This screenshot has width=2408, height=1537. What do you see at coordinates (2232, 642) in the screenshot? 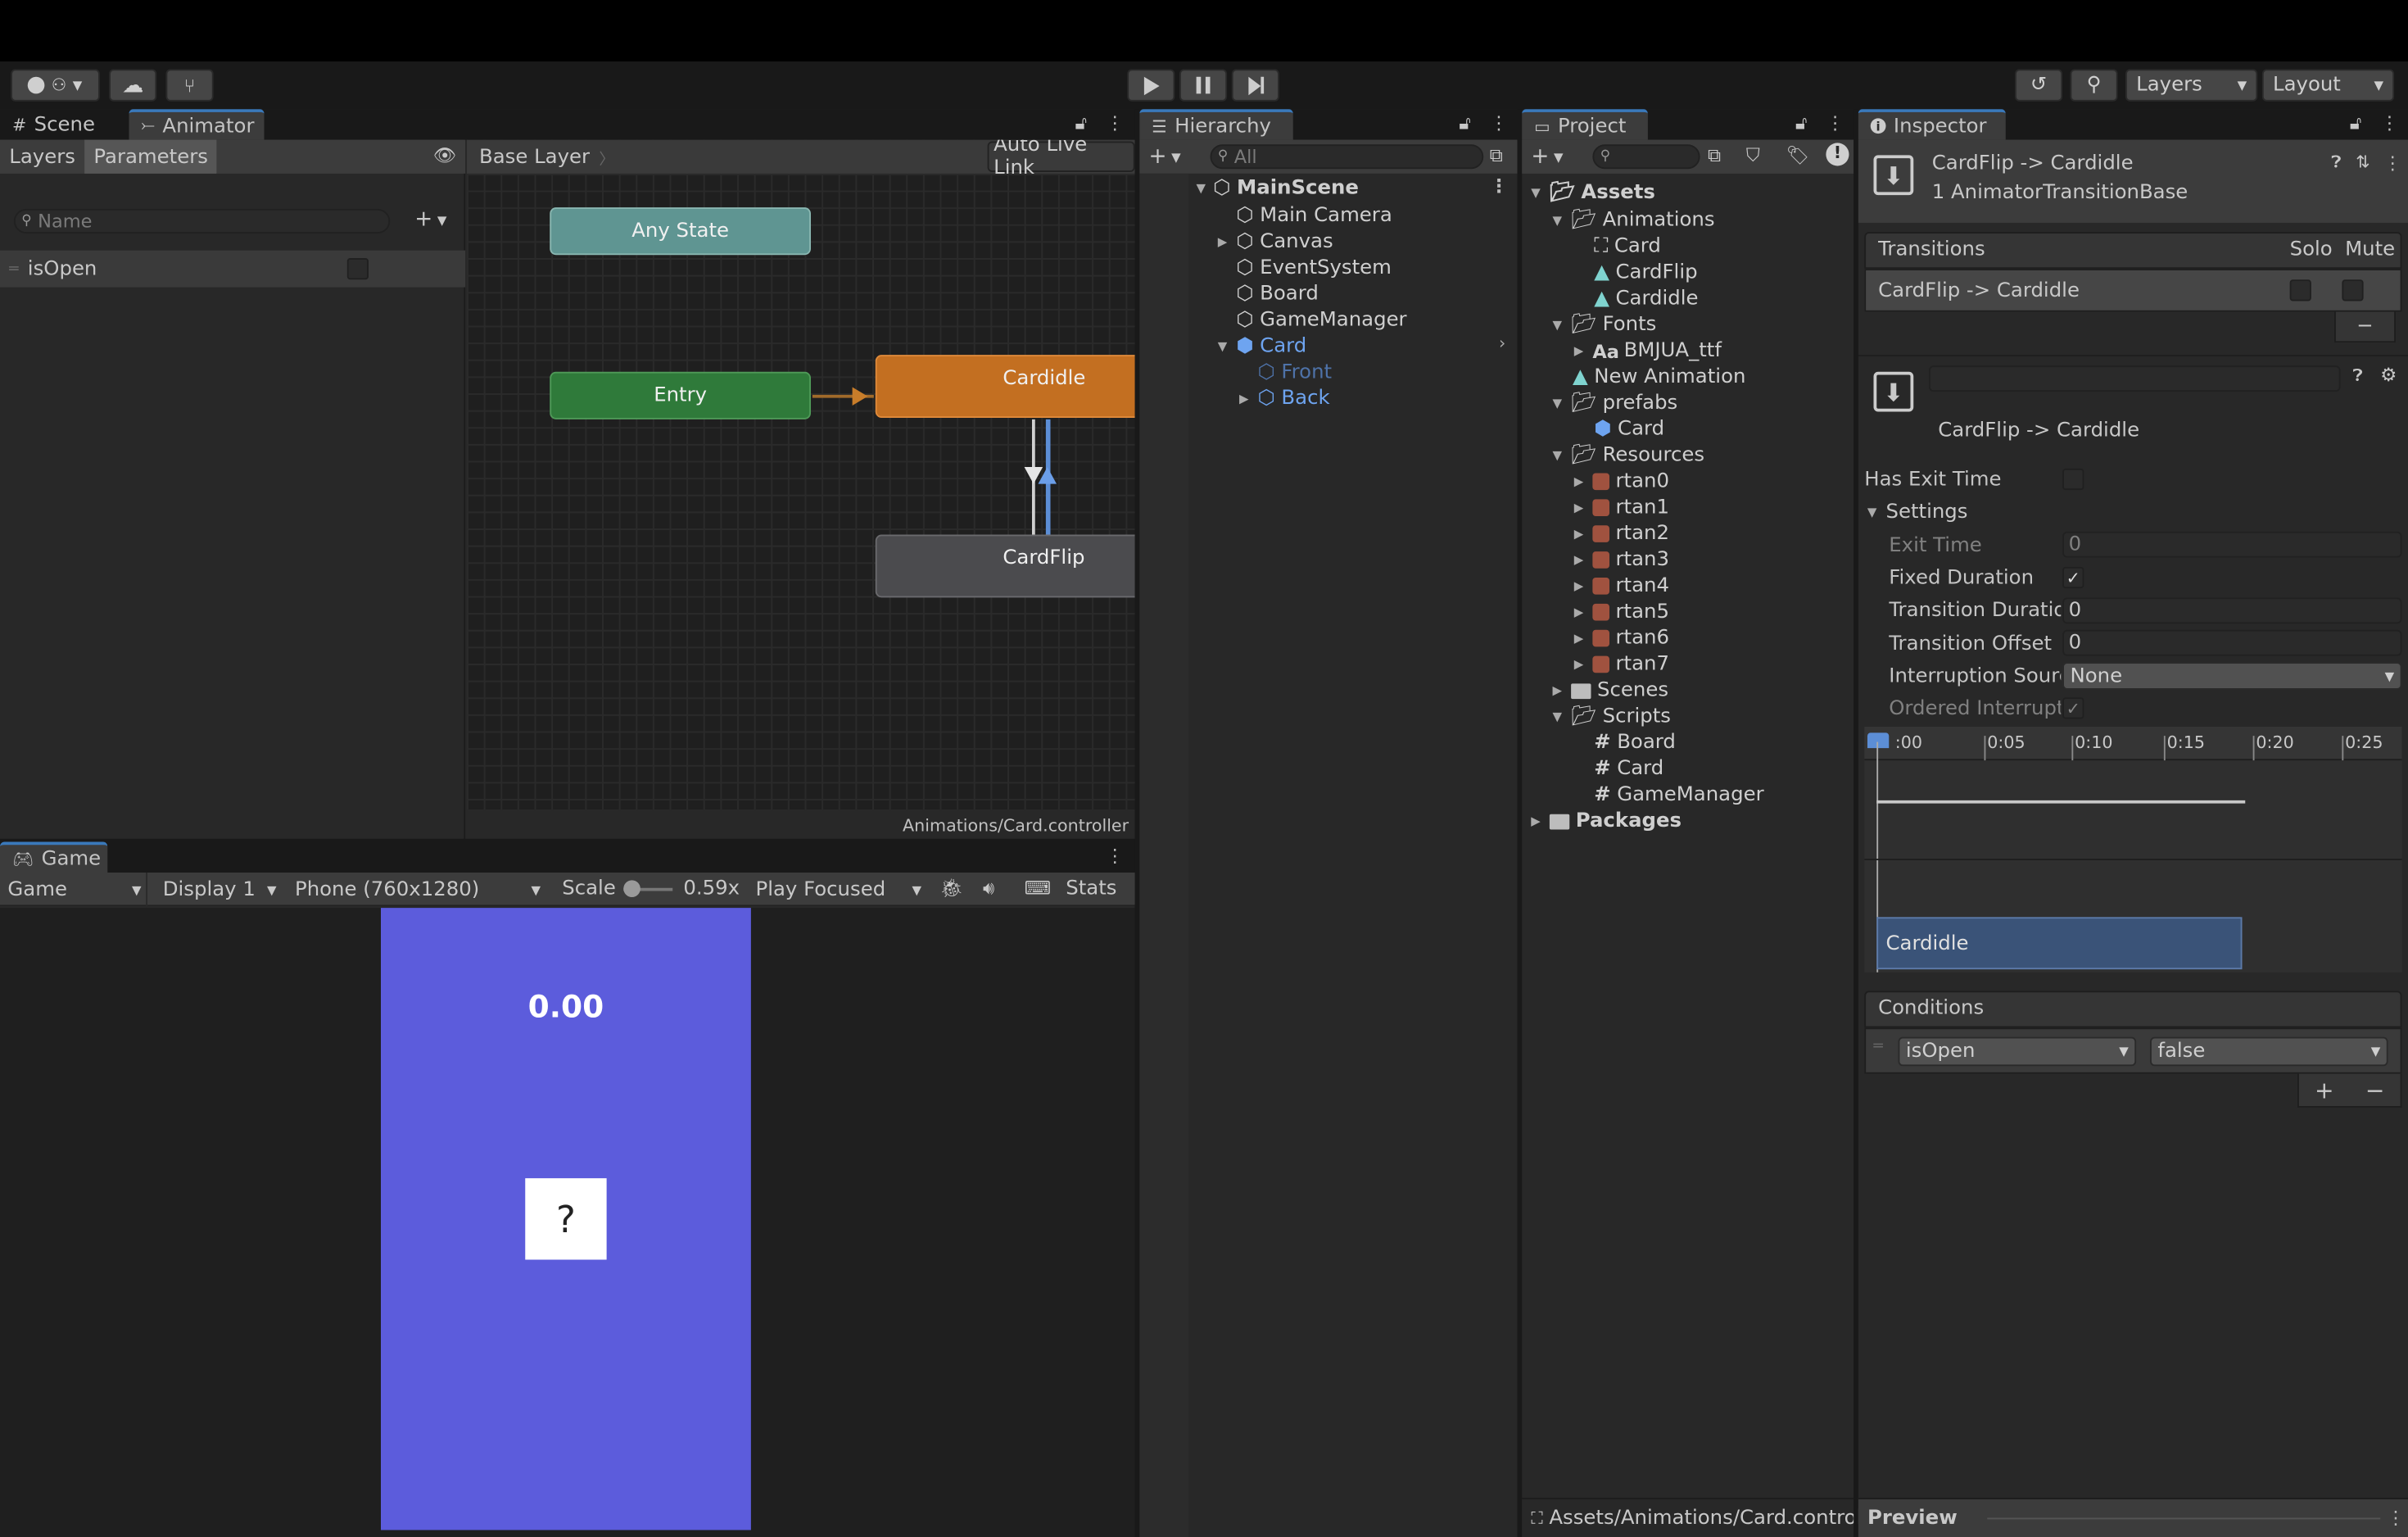
I see `transition-offset-field: 0` at bounding box center [2232, 642].